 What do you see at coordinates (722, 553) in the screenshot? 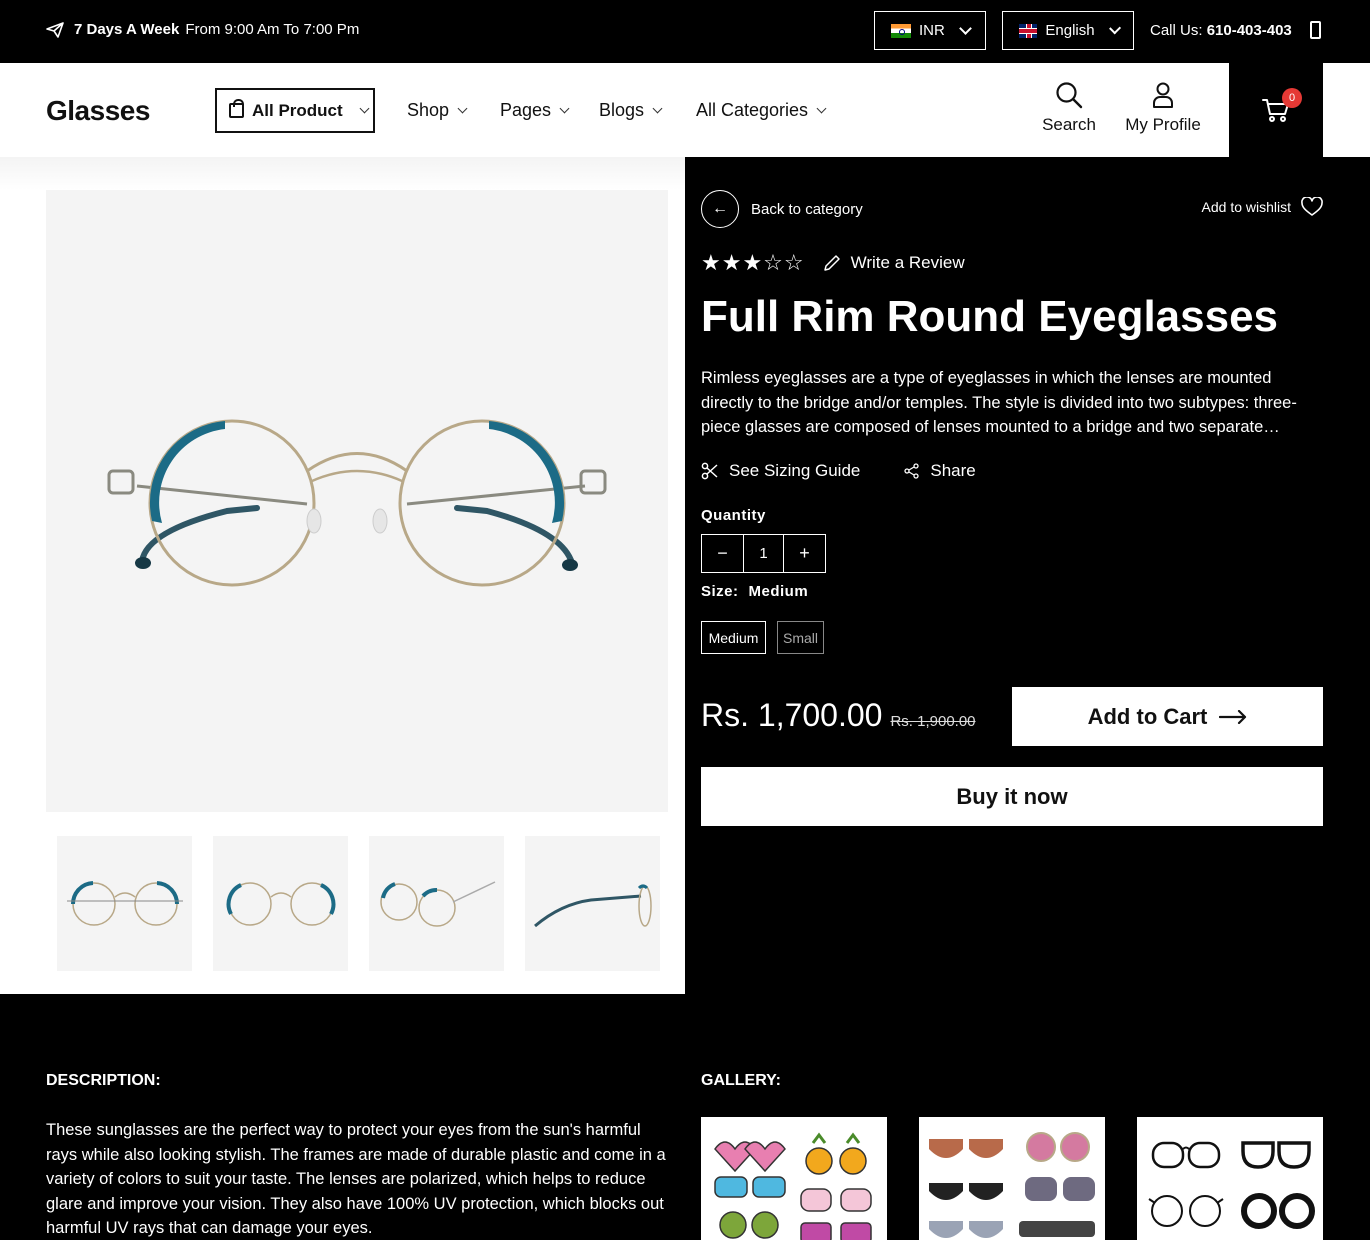
I see `decrease-quantity-button: −` at bounding box center [722, 553].